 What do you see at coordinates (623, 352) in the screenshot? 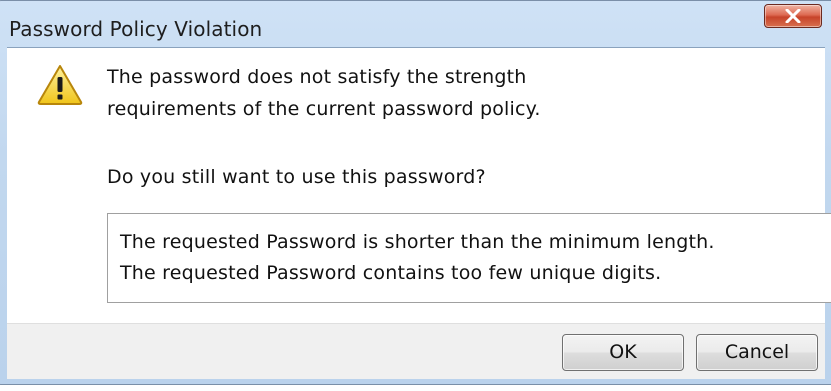
I see `ok-button: OK` at bounding box center [623, 352].